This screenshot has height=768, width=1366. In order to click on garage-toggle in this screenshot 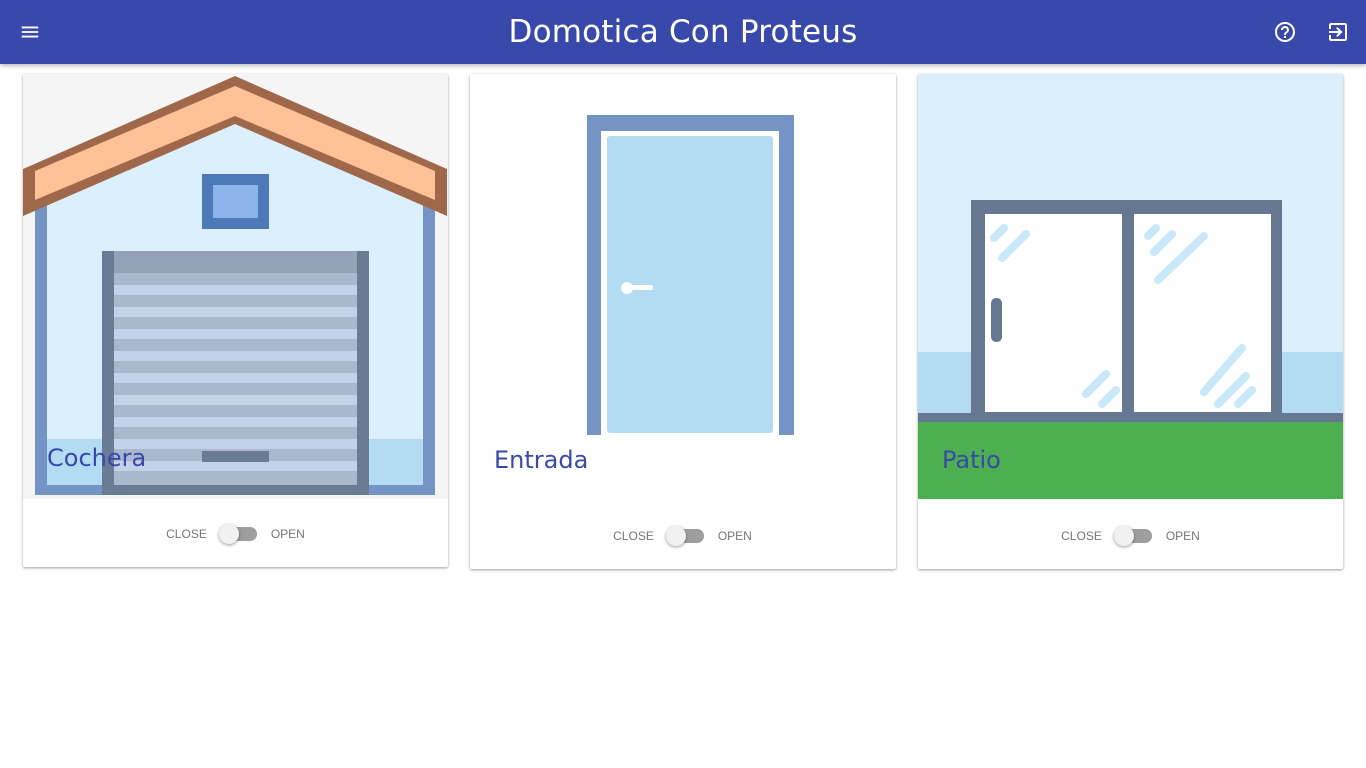, I will do `click(237, 534)`.